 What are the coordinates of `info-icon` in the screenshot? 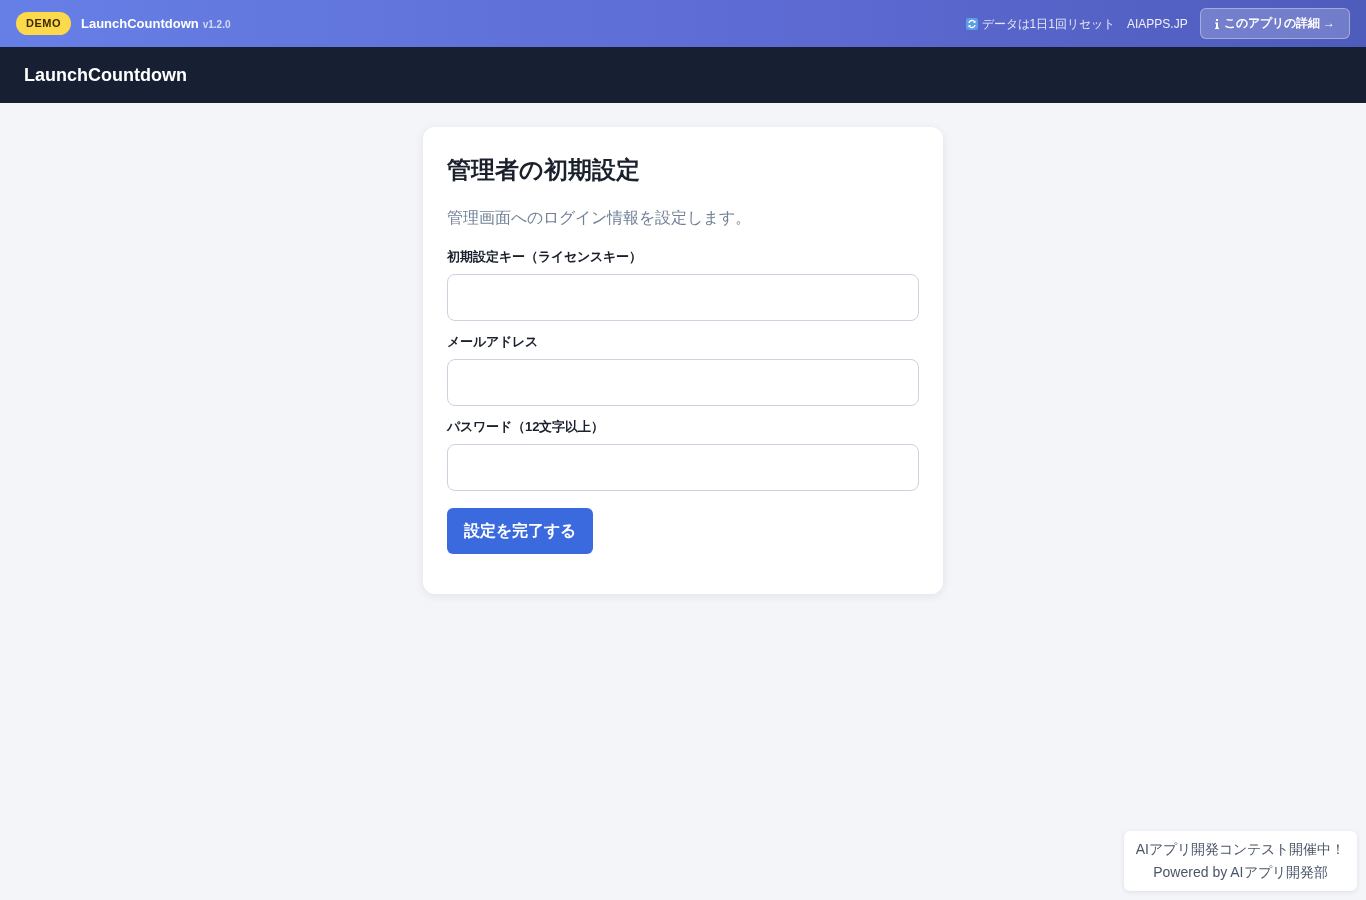 It's located at (1216, 23).